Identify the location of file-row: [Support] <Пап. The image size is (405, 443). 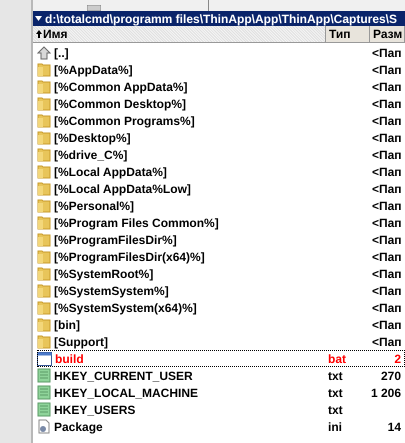
(221, 341).